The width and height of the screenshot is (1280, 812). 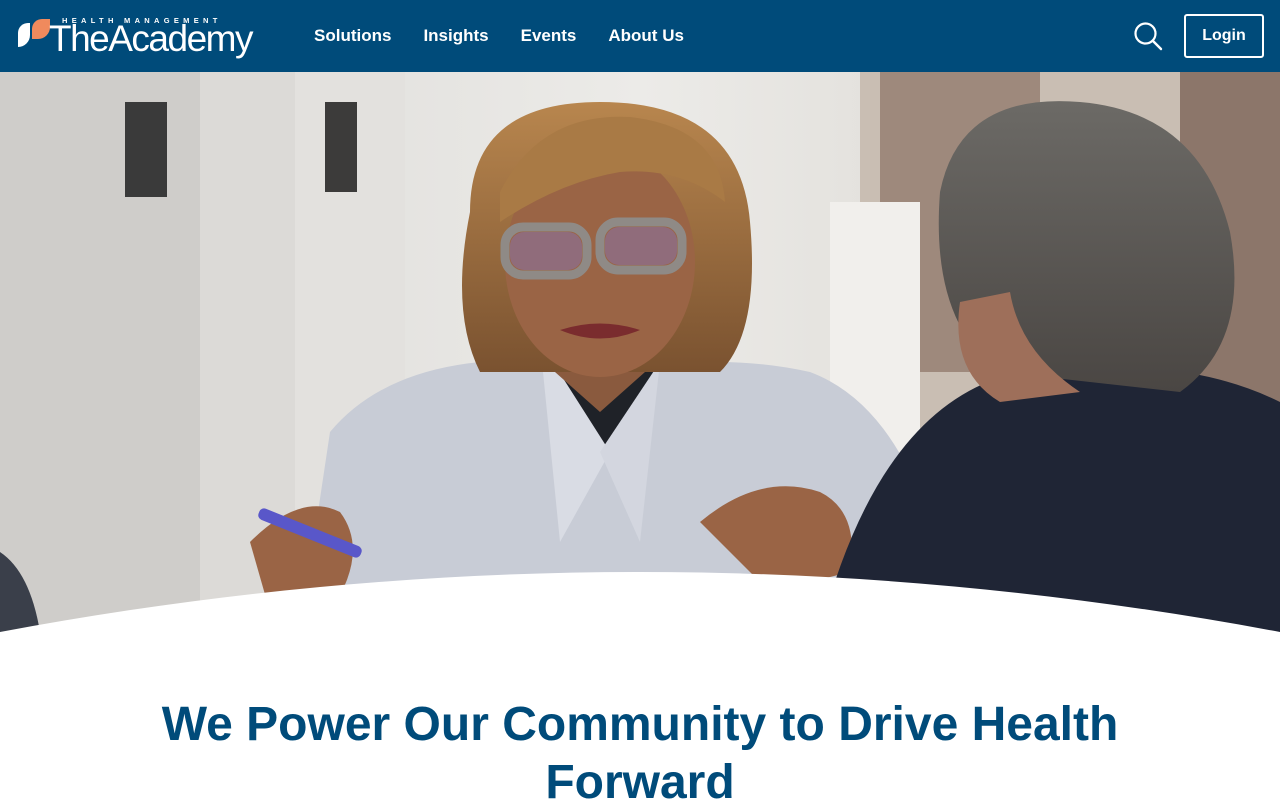 I want to click on nav-item-solutions: Solutions, so click(x=352, y=36).